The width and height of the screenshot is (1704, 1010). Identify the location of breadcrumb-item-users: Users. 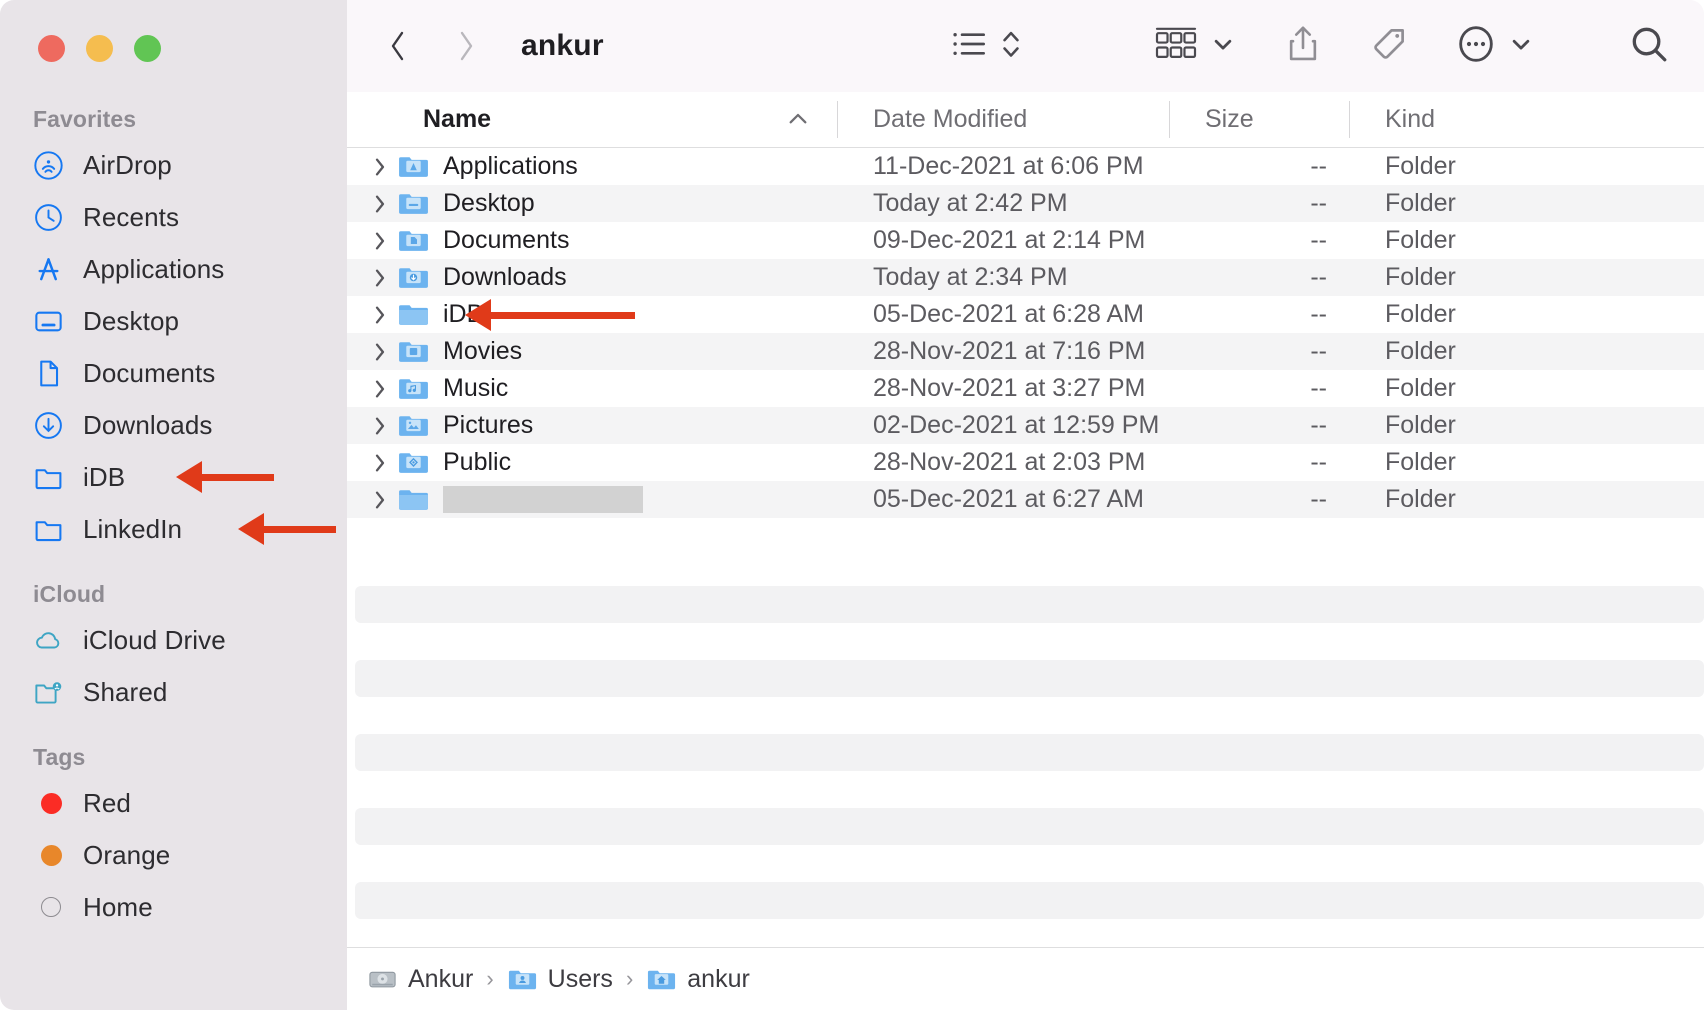
(560, 979).